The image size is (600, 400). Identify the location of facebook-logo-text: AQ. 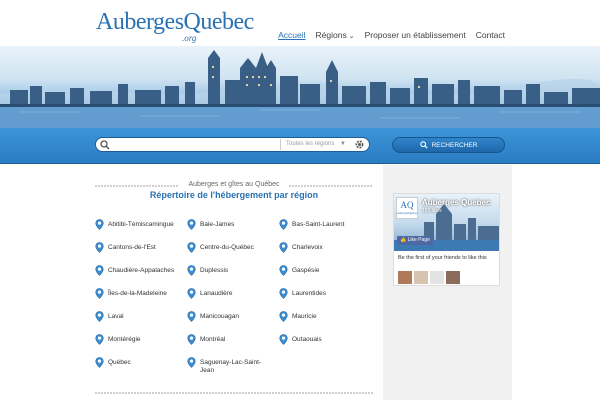
(407, 205).